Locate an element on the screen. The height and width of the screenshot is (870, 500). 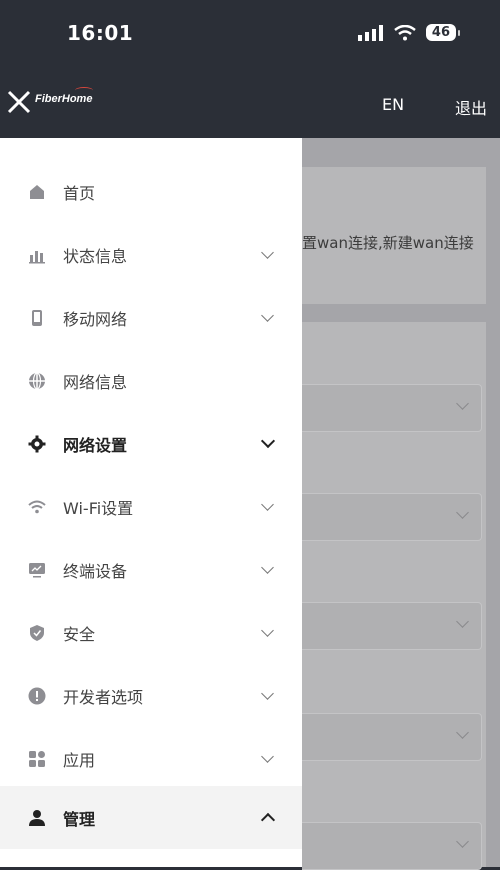
shield-icon is located at coordinates (37, 632).